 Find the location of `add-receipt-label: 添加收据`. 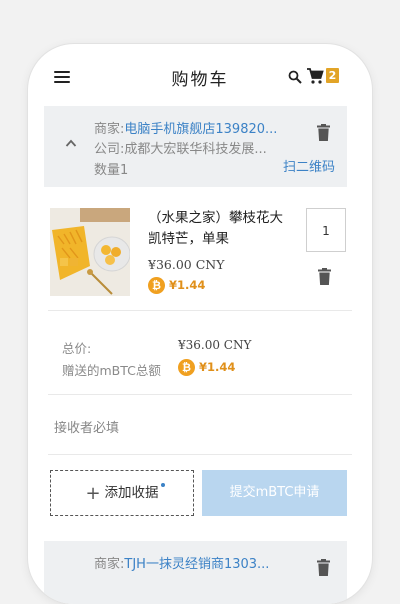

add-receipt-label: 添加收据 is located at coordinates (131, 493).